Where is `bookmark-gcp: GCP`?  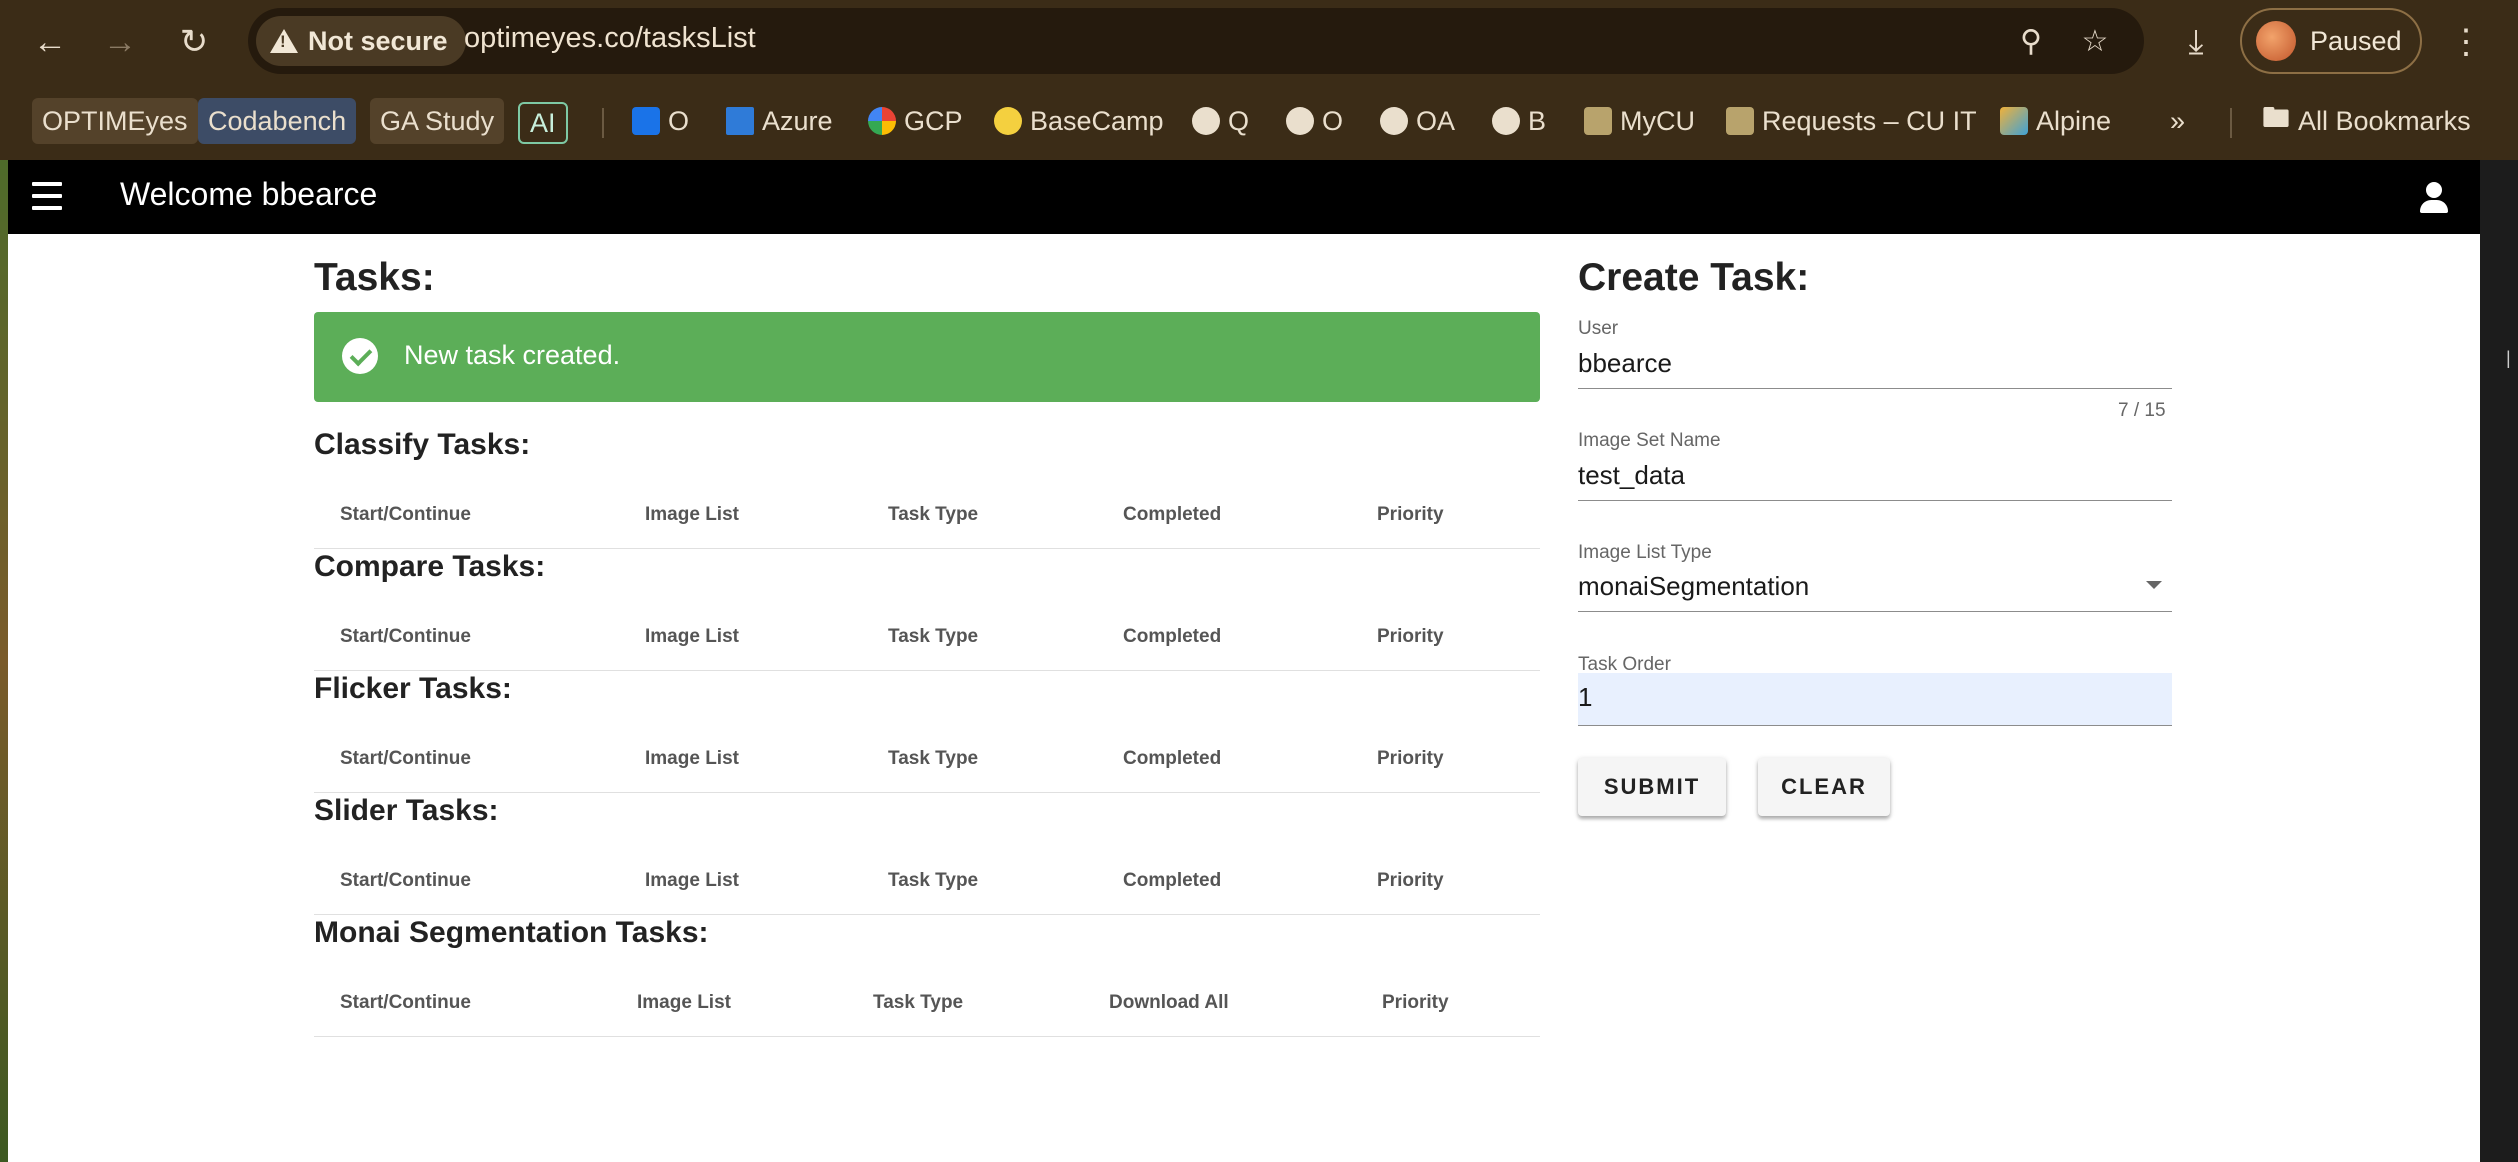
bookmark-gcp: GCP is located at coordinates (915, 121).